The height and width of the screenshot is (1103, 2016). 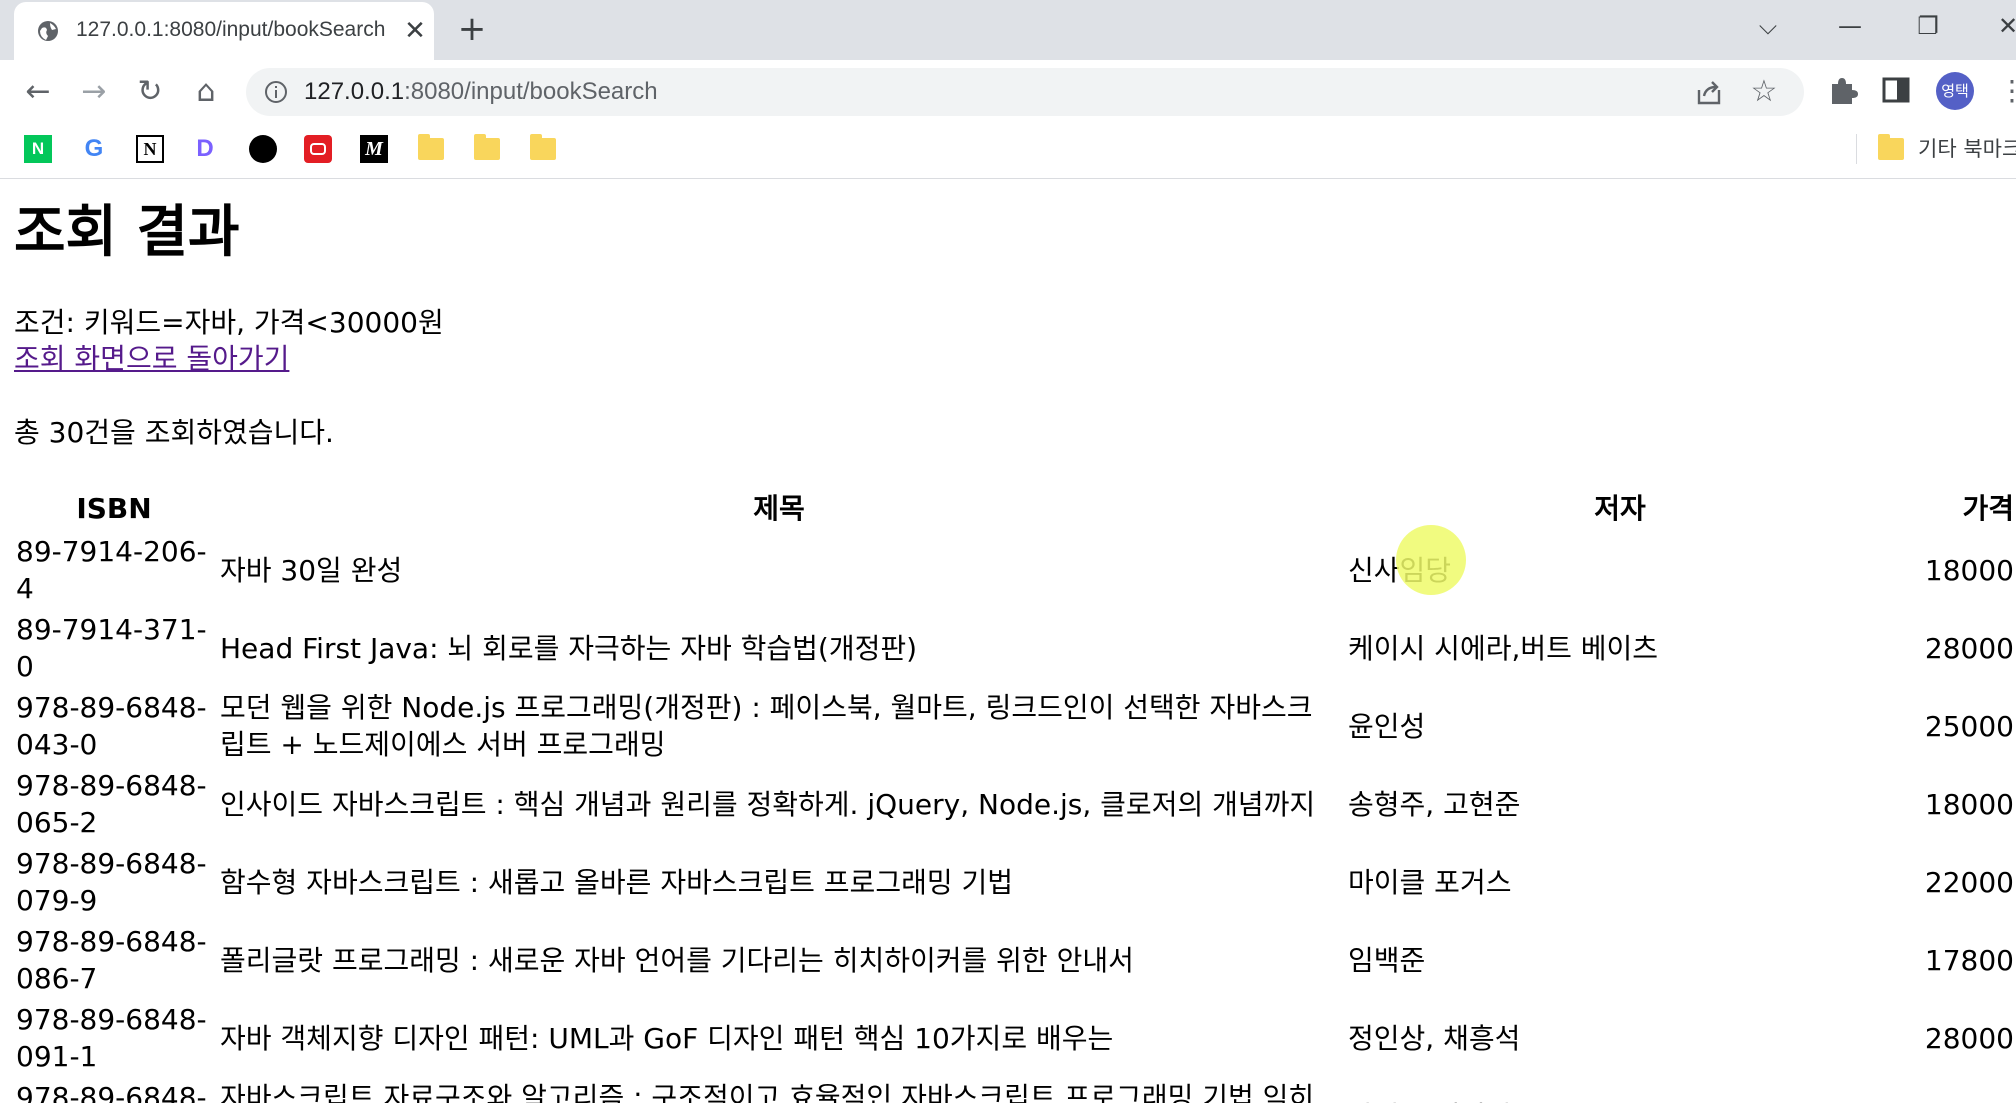 What do you see at coordinates (1025, 92) in the screenshot?
I see `address-bar: 127.0.0.1:8080/input/bookSearch ☆` at bounding box center [1025, 92].